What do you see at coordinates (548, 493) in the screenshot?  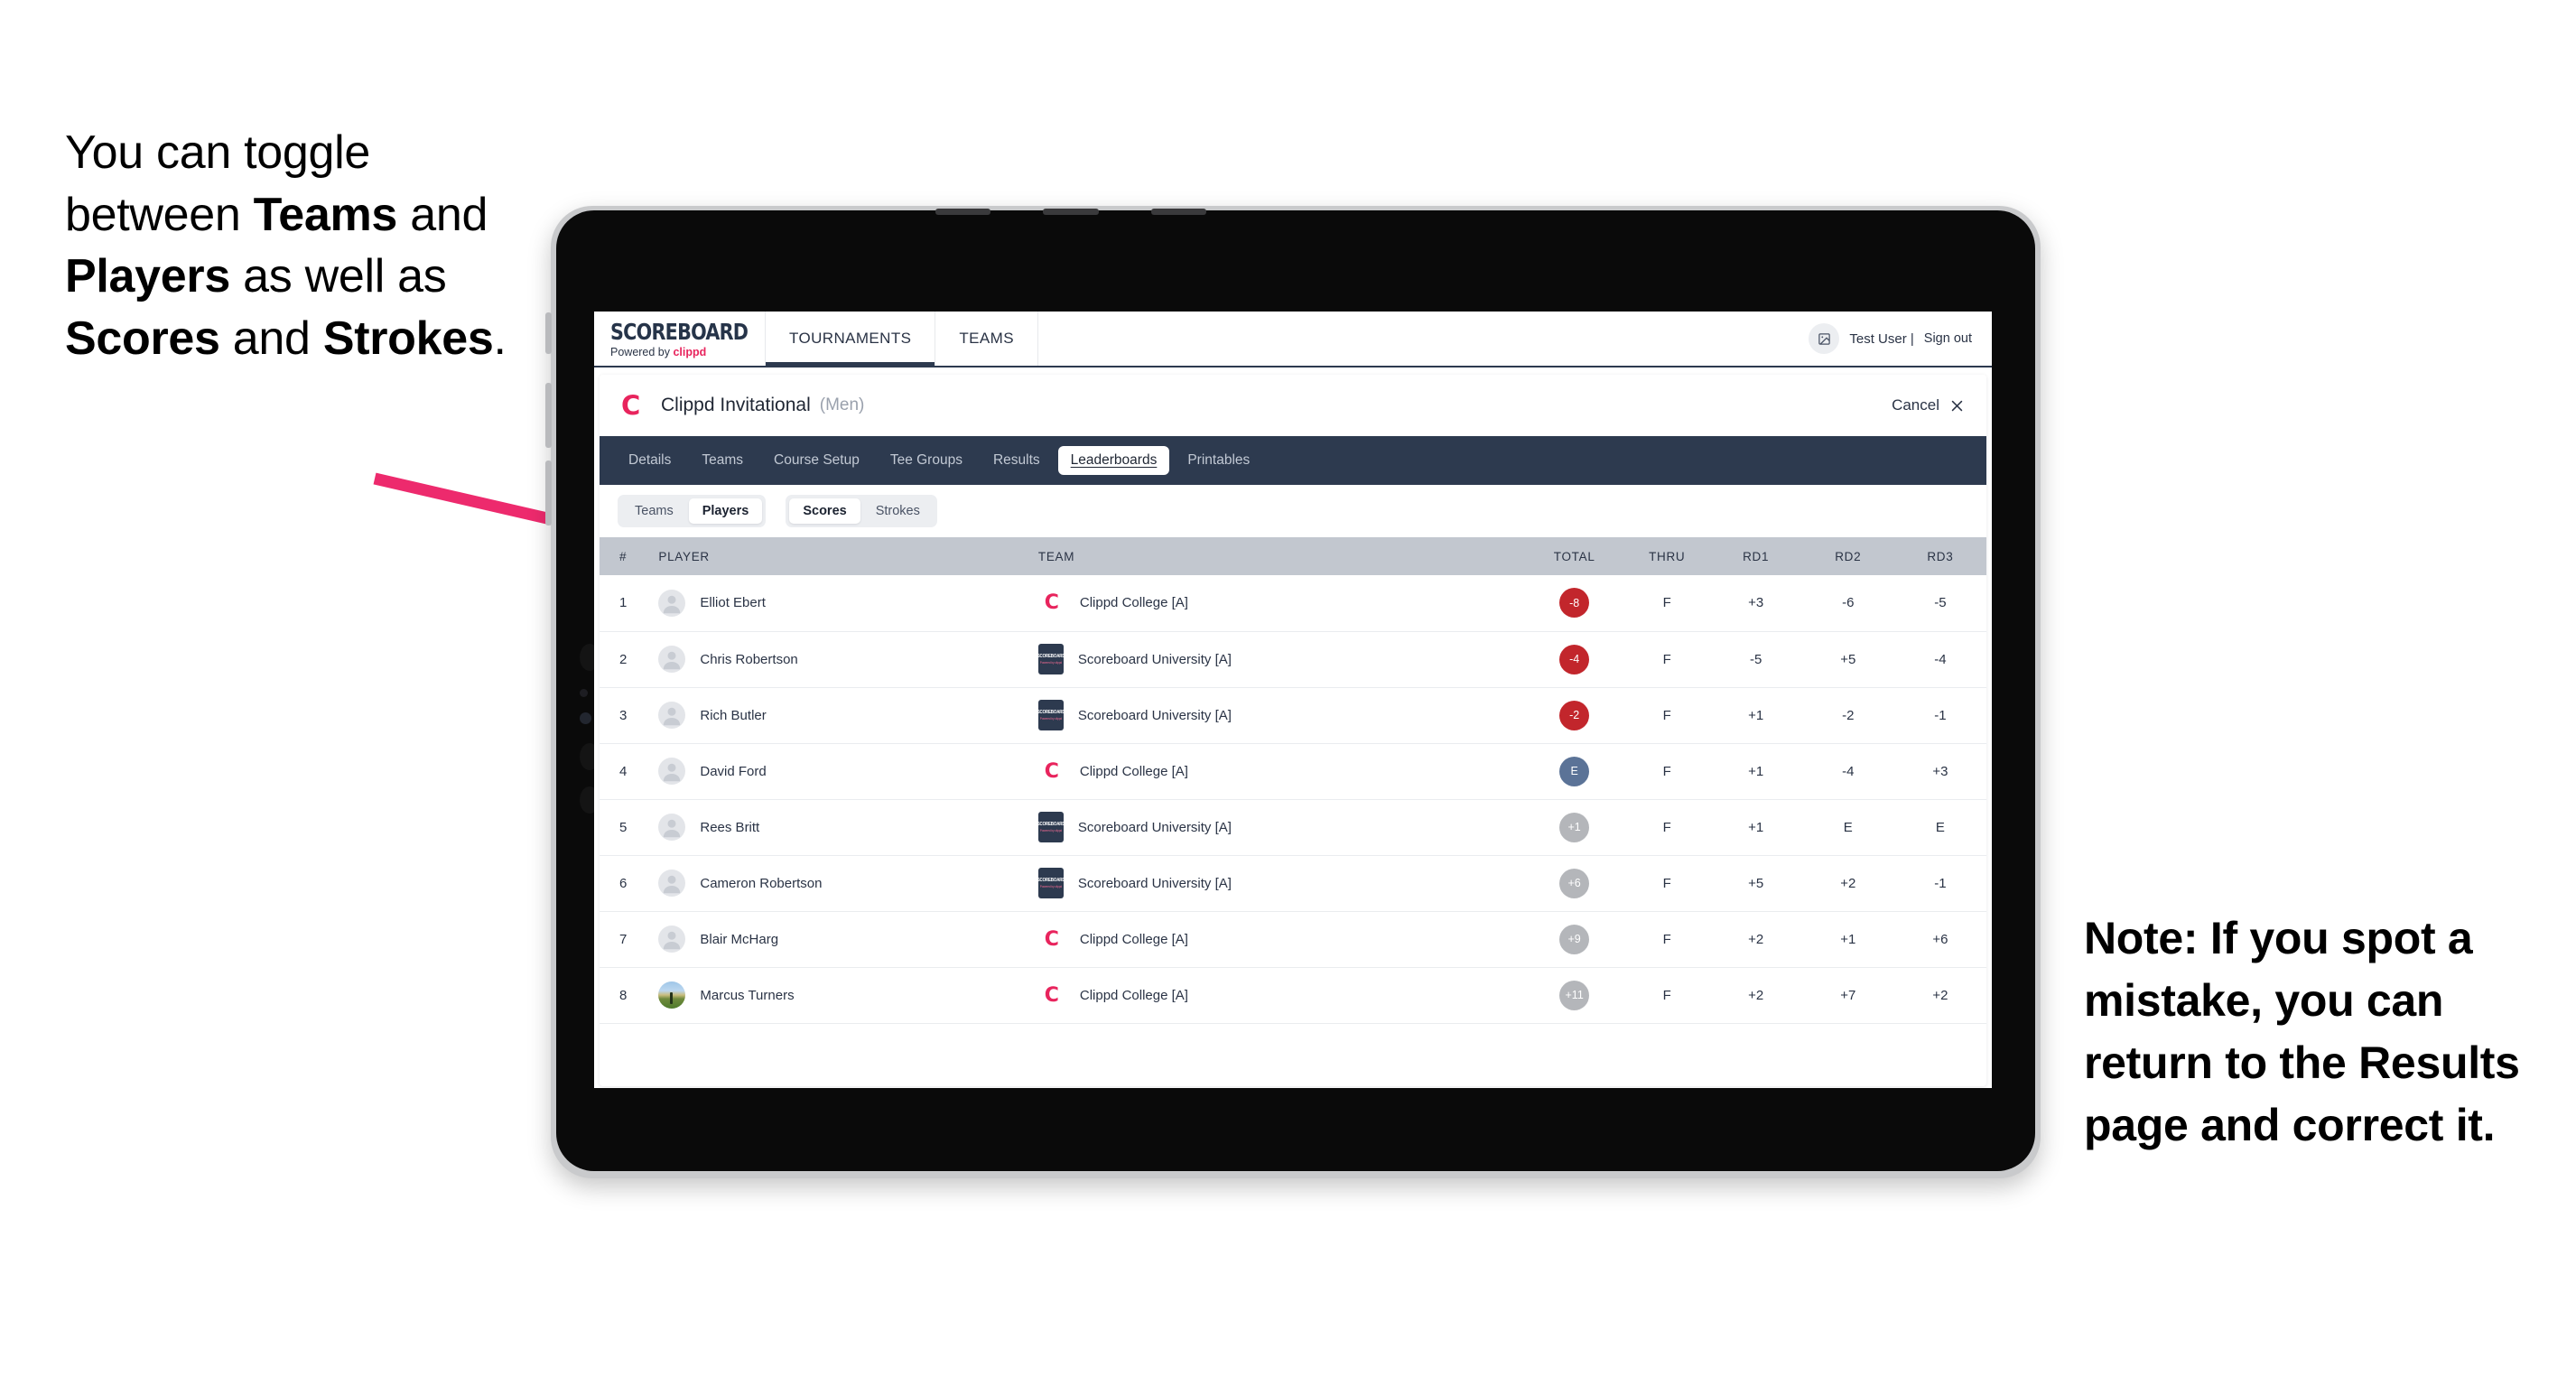 I see `volume-down-button` at bounding box center [548, 493].